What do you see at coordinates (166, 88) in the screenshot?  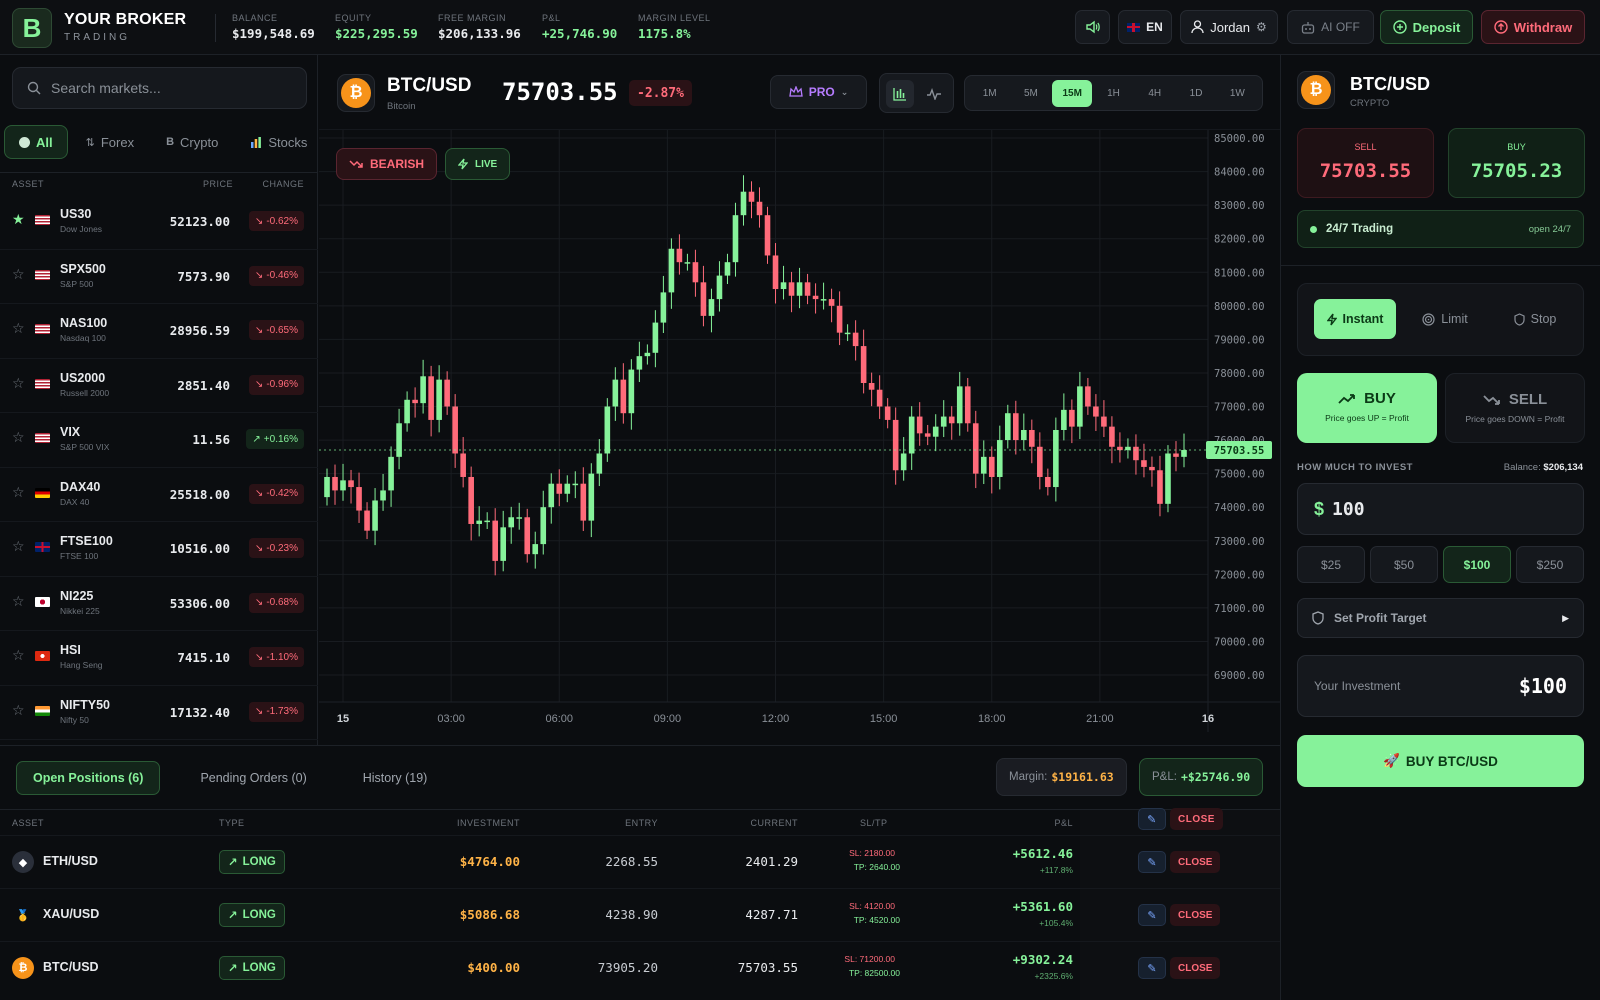 I see `search-input` at bounding box center [166, 88].